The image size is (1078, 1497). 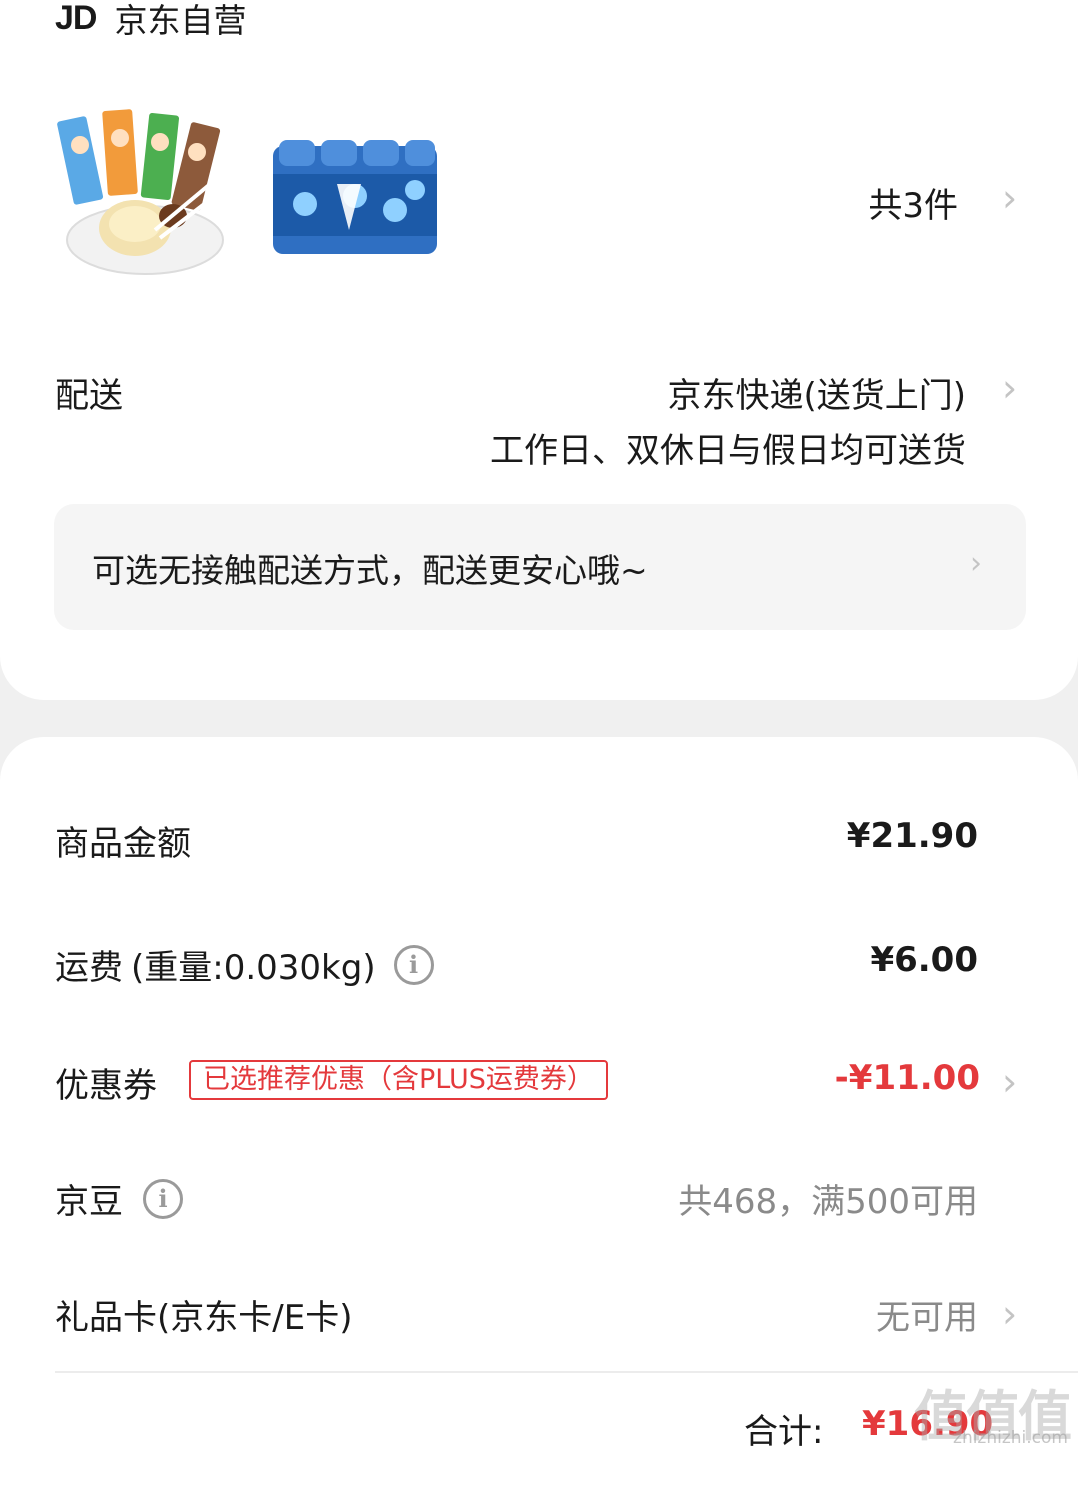 What do you see at coordinates (106, 1086) in the screenshot?
I see `coupon-label: 优惠券` at bounding box center [106, 1086].